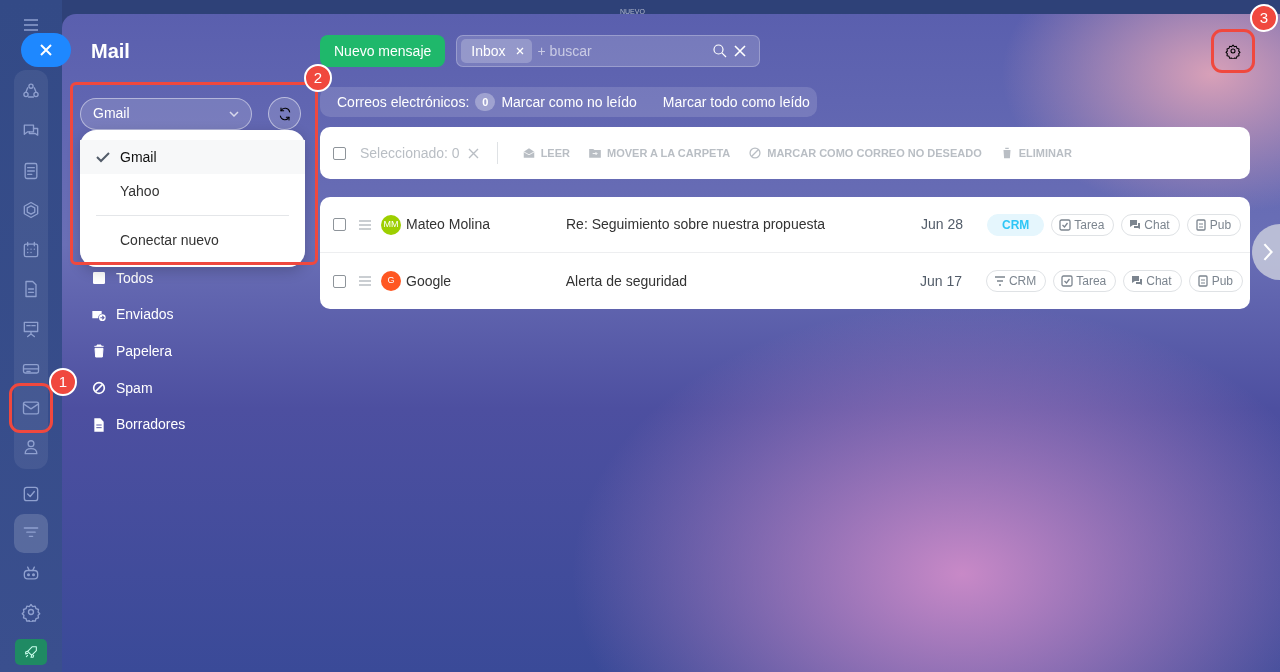 The width and height of the screenshot is (1280, 672). Describe the element at coordinates (234, 113) in the screenshot. I see `chevron-down-icon` at that location.